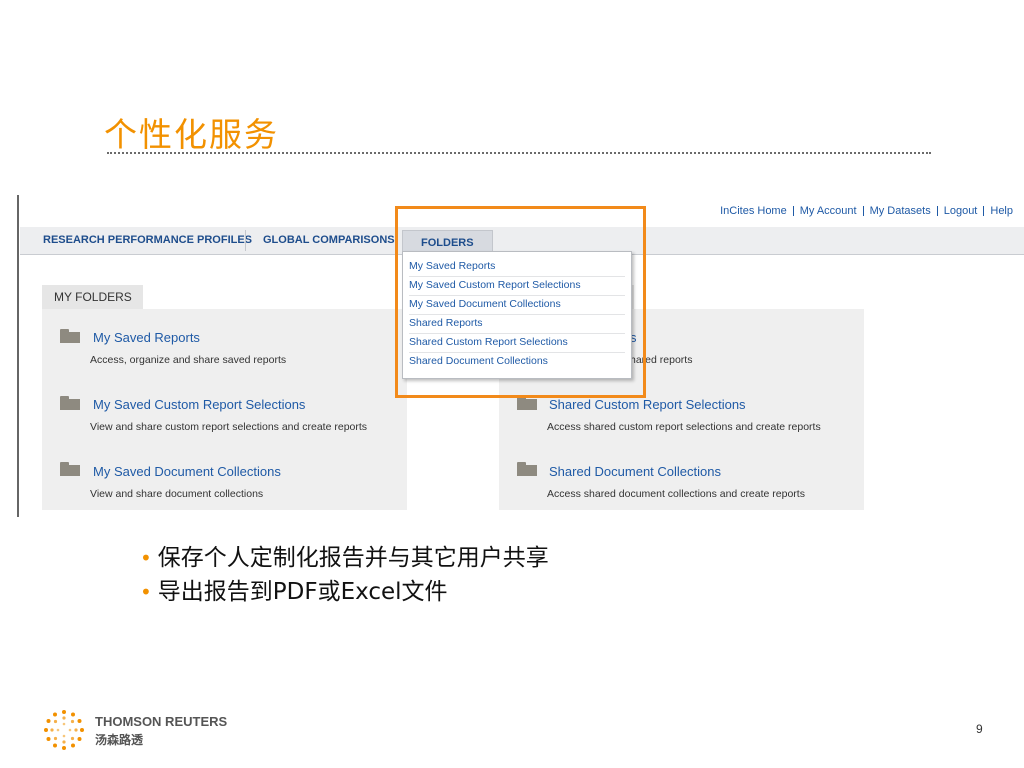 The image size is (1024, 768). I want to click on bullet-item: • 导出报告到PDF或Excel文件, so click(294, 589).